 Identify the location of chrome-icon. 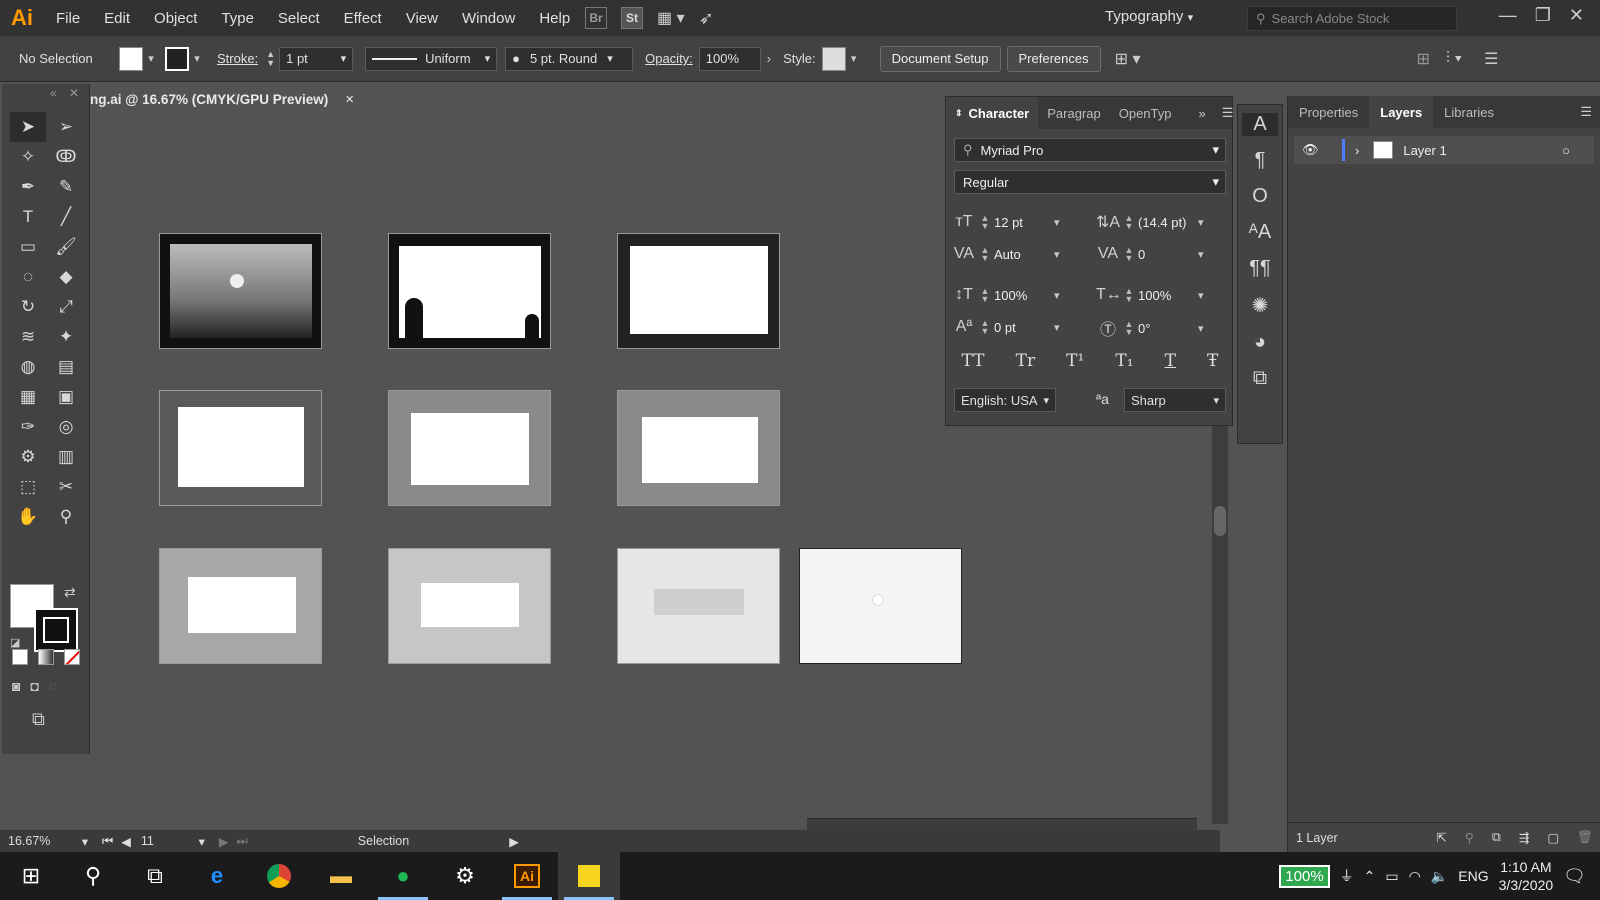
(279, 876).